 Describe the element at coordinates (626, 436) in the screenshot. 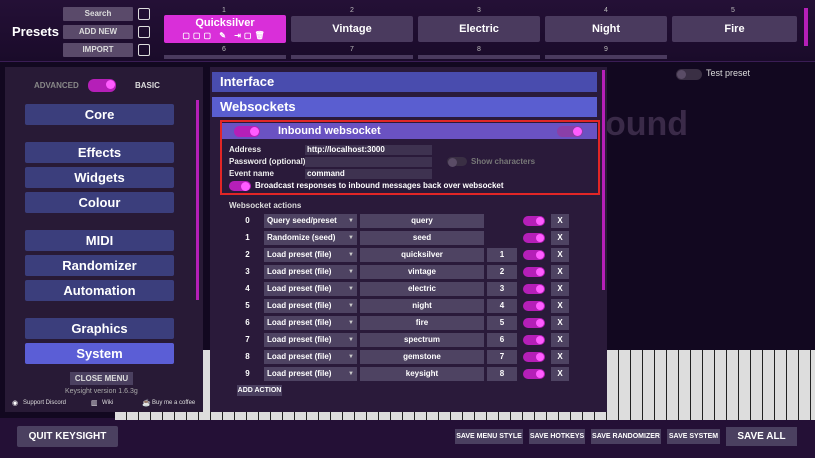

I see `save-randomizer-button: SAVE RANDOMIZER` at that location.